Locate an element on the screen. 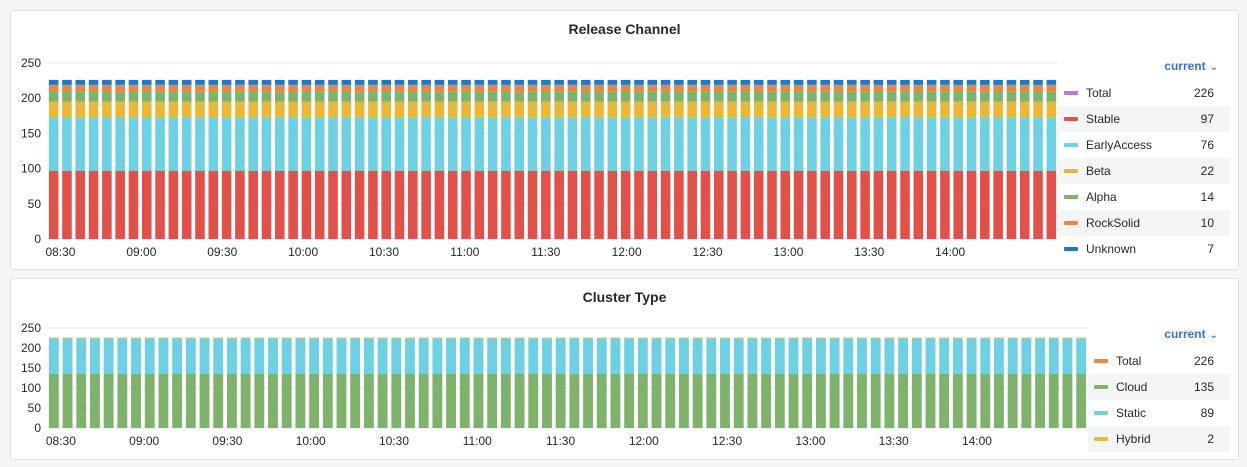 Image resolution: width=1247 pixels, height=467 pixels. legend-item-cloud: Cloud 135 is located at coordinates (1159, 387).